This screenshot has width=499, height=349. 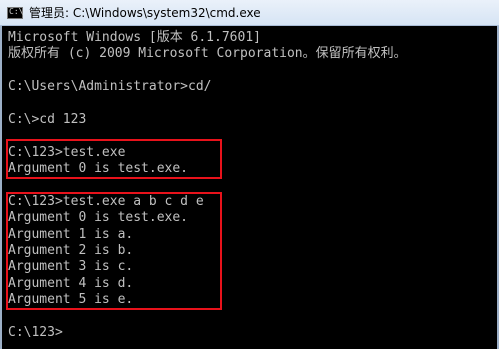 What do you see at coordinates (207, 333) in the screenshot?
I see `console-prompt: C:\123>` at bounding box center [207, 333].